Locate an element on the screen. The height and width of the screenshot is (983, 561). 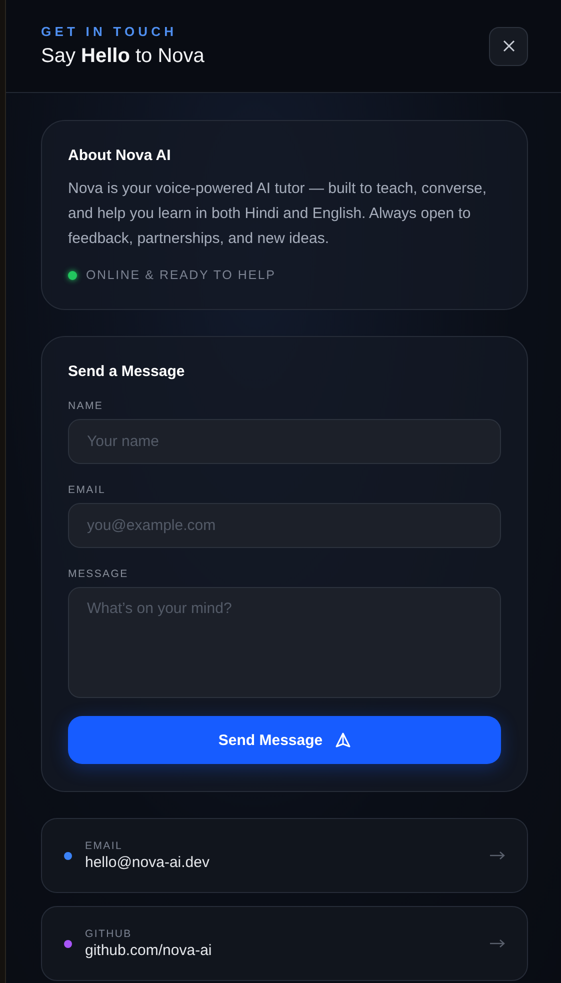
contact-label: GITHUB is located at coordinates (109, 934).